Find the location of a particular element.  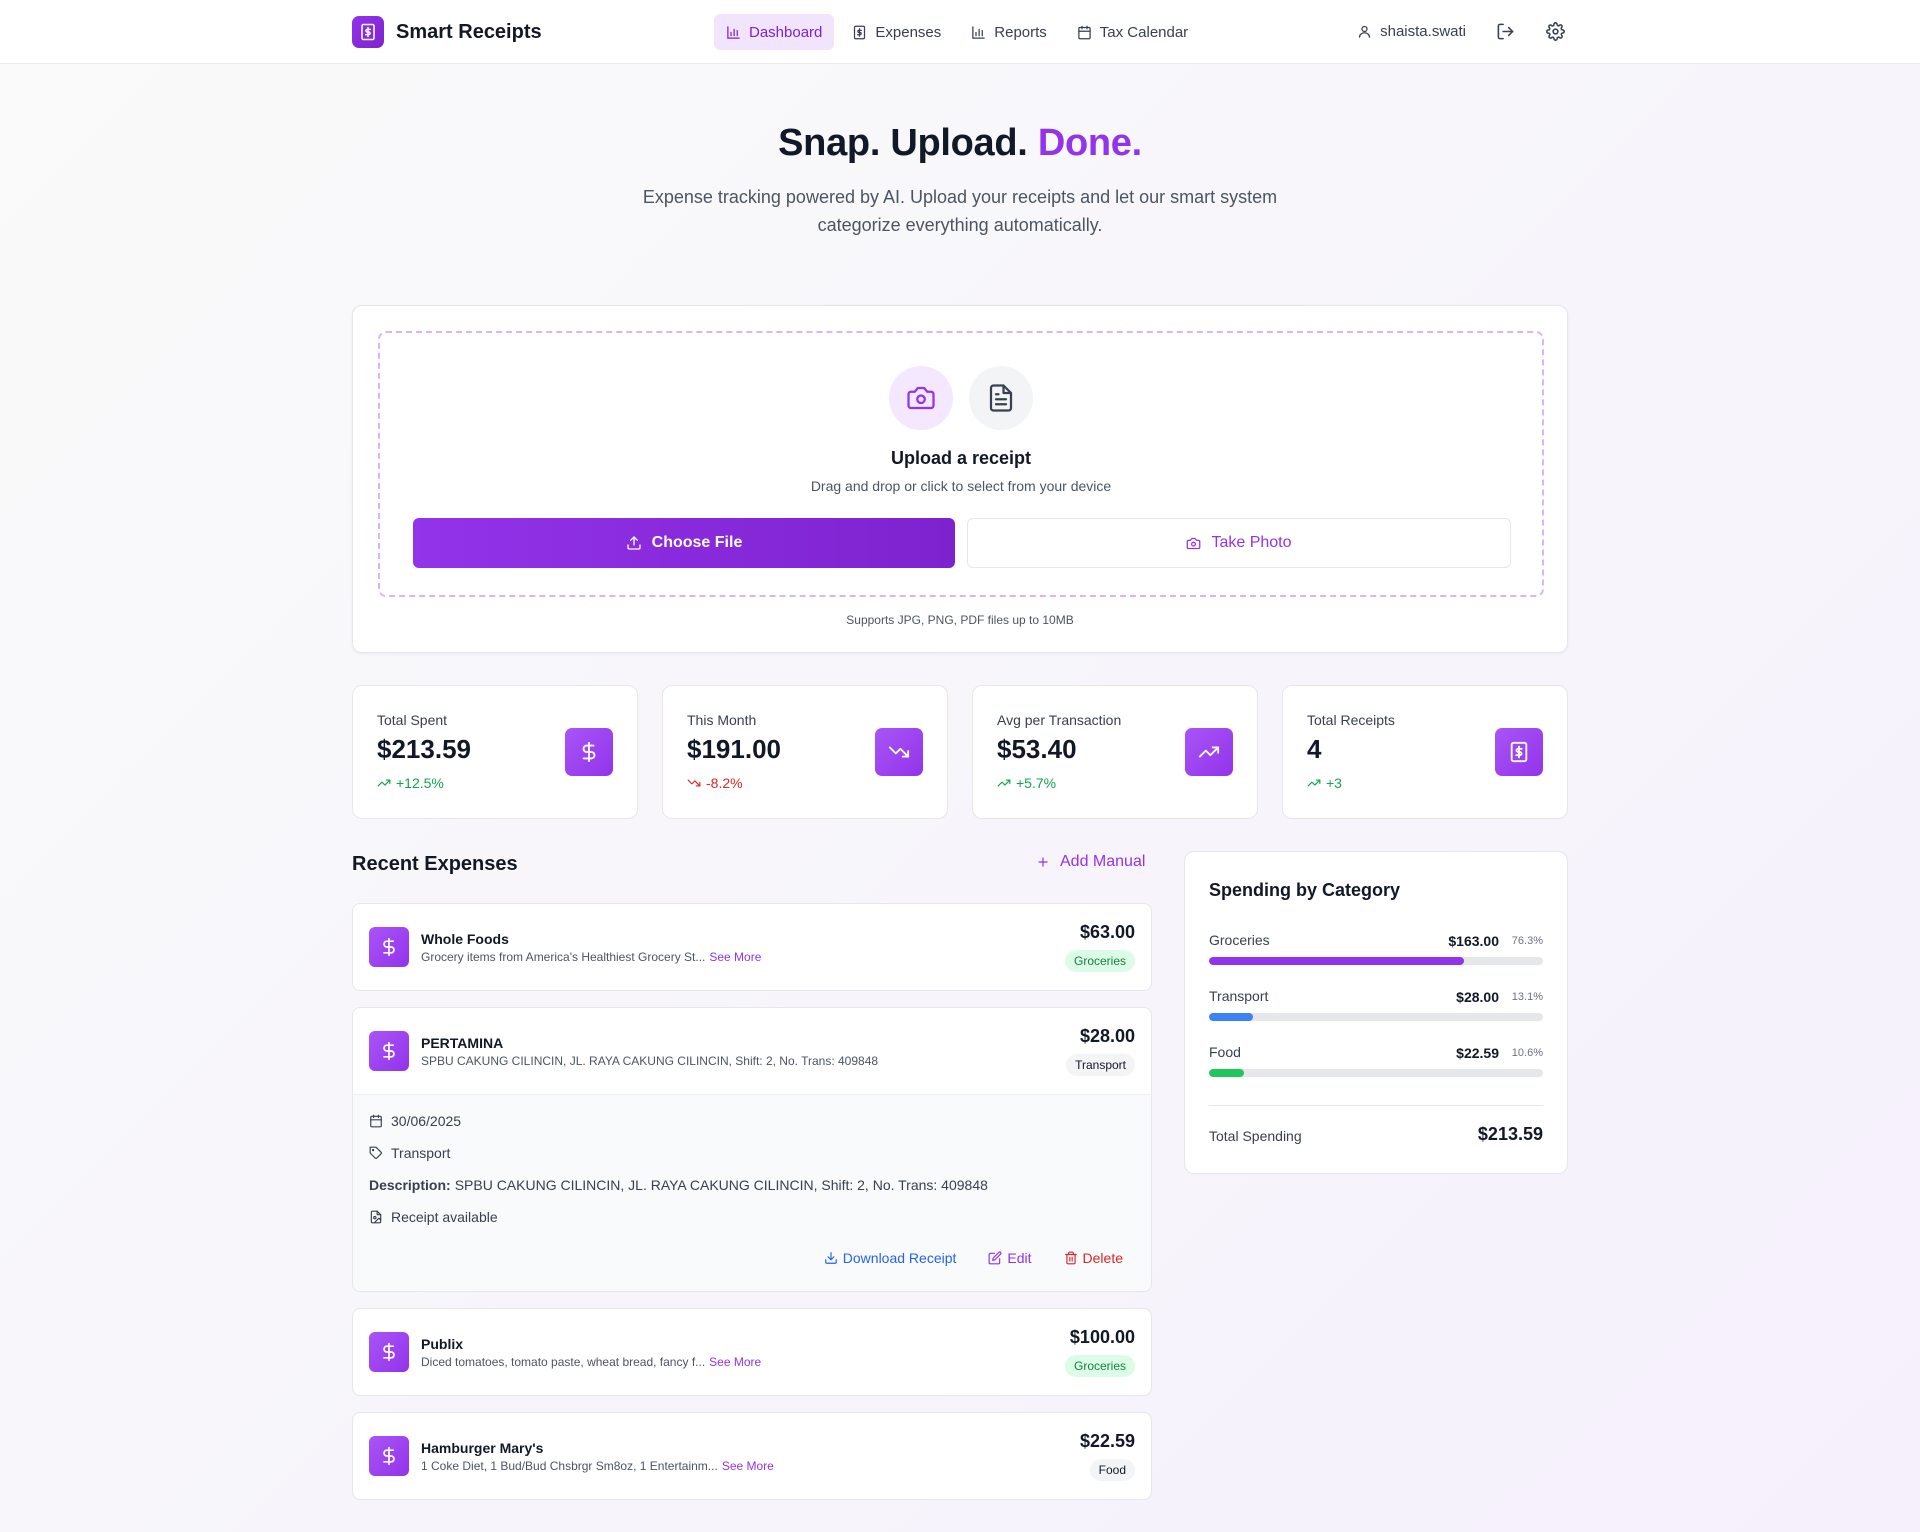

brand: Smart Receipts is located at coordinates (447, 32).